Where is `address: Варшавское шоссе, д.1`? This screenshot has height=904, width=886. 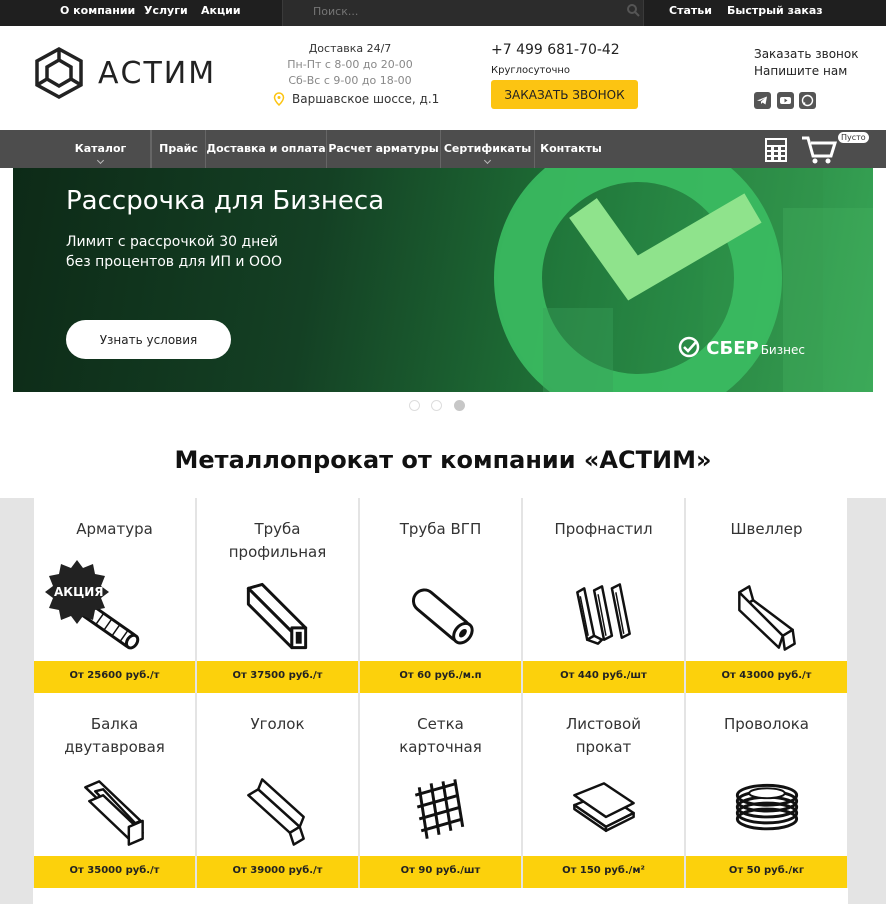
address: Варшавское шоссе, д.1 is located at coordinates (366, 99).